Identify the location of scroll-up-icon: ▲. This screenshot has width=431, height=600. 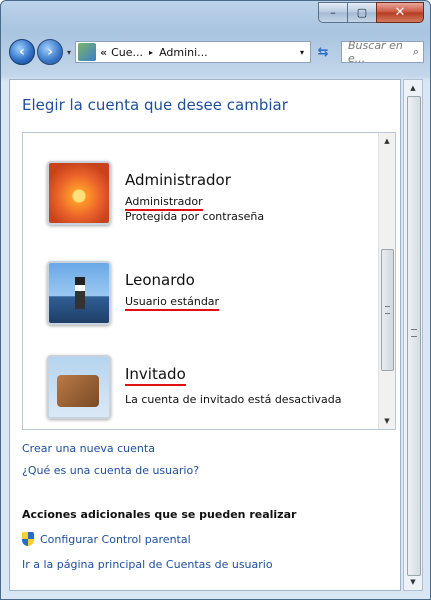
(387, 141).